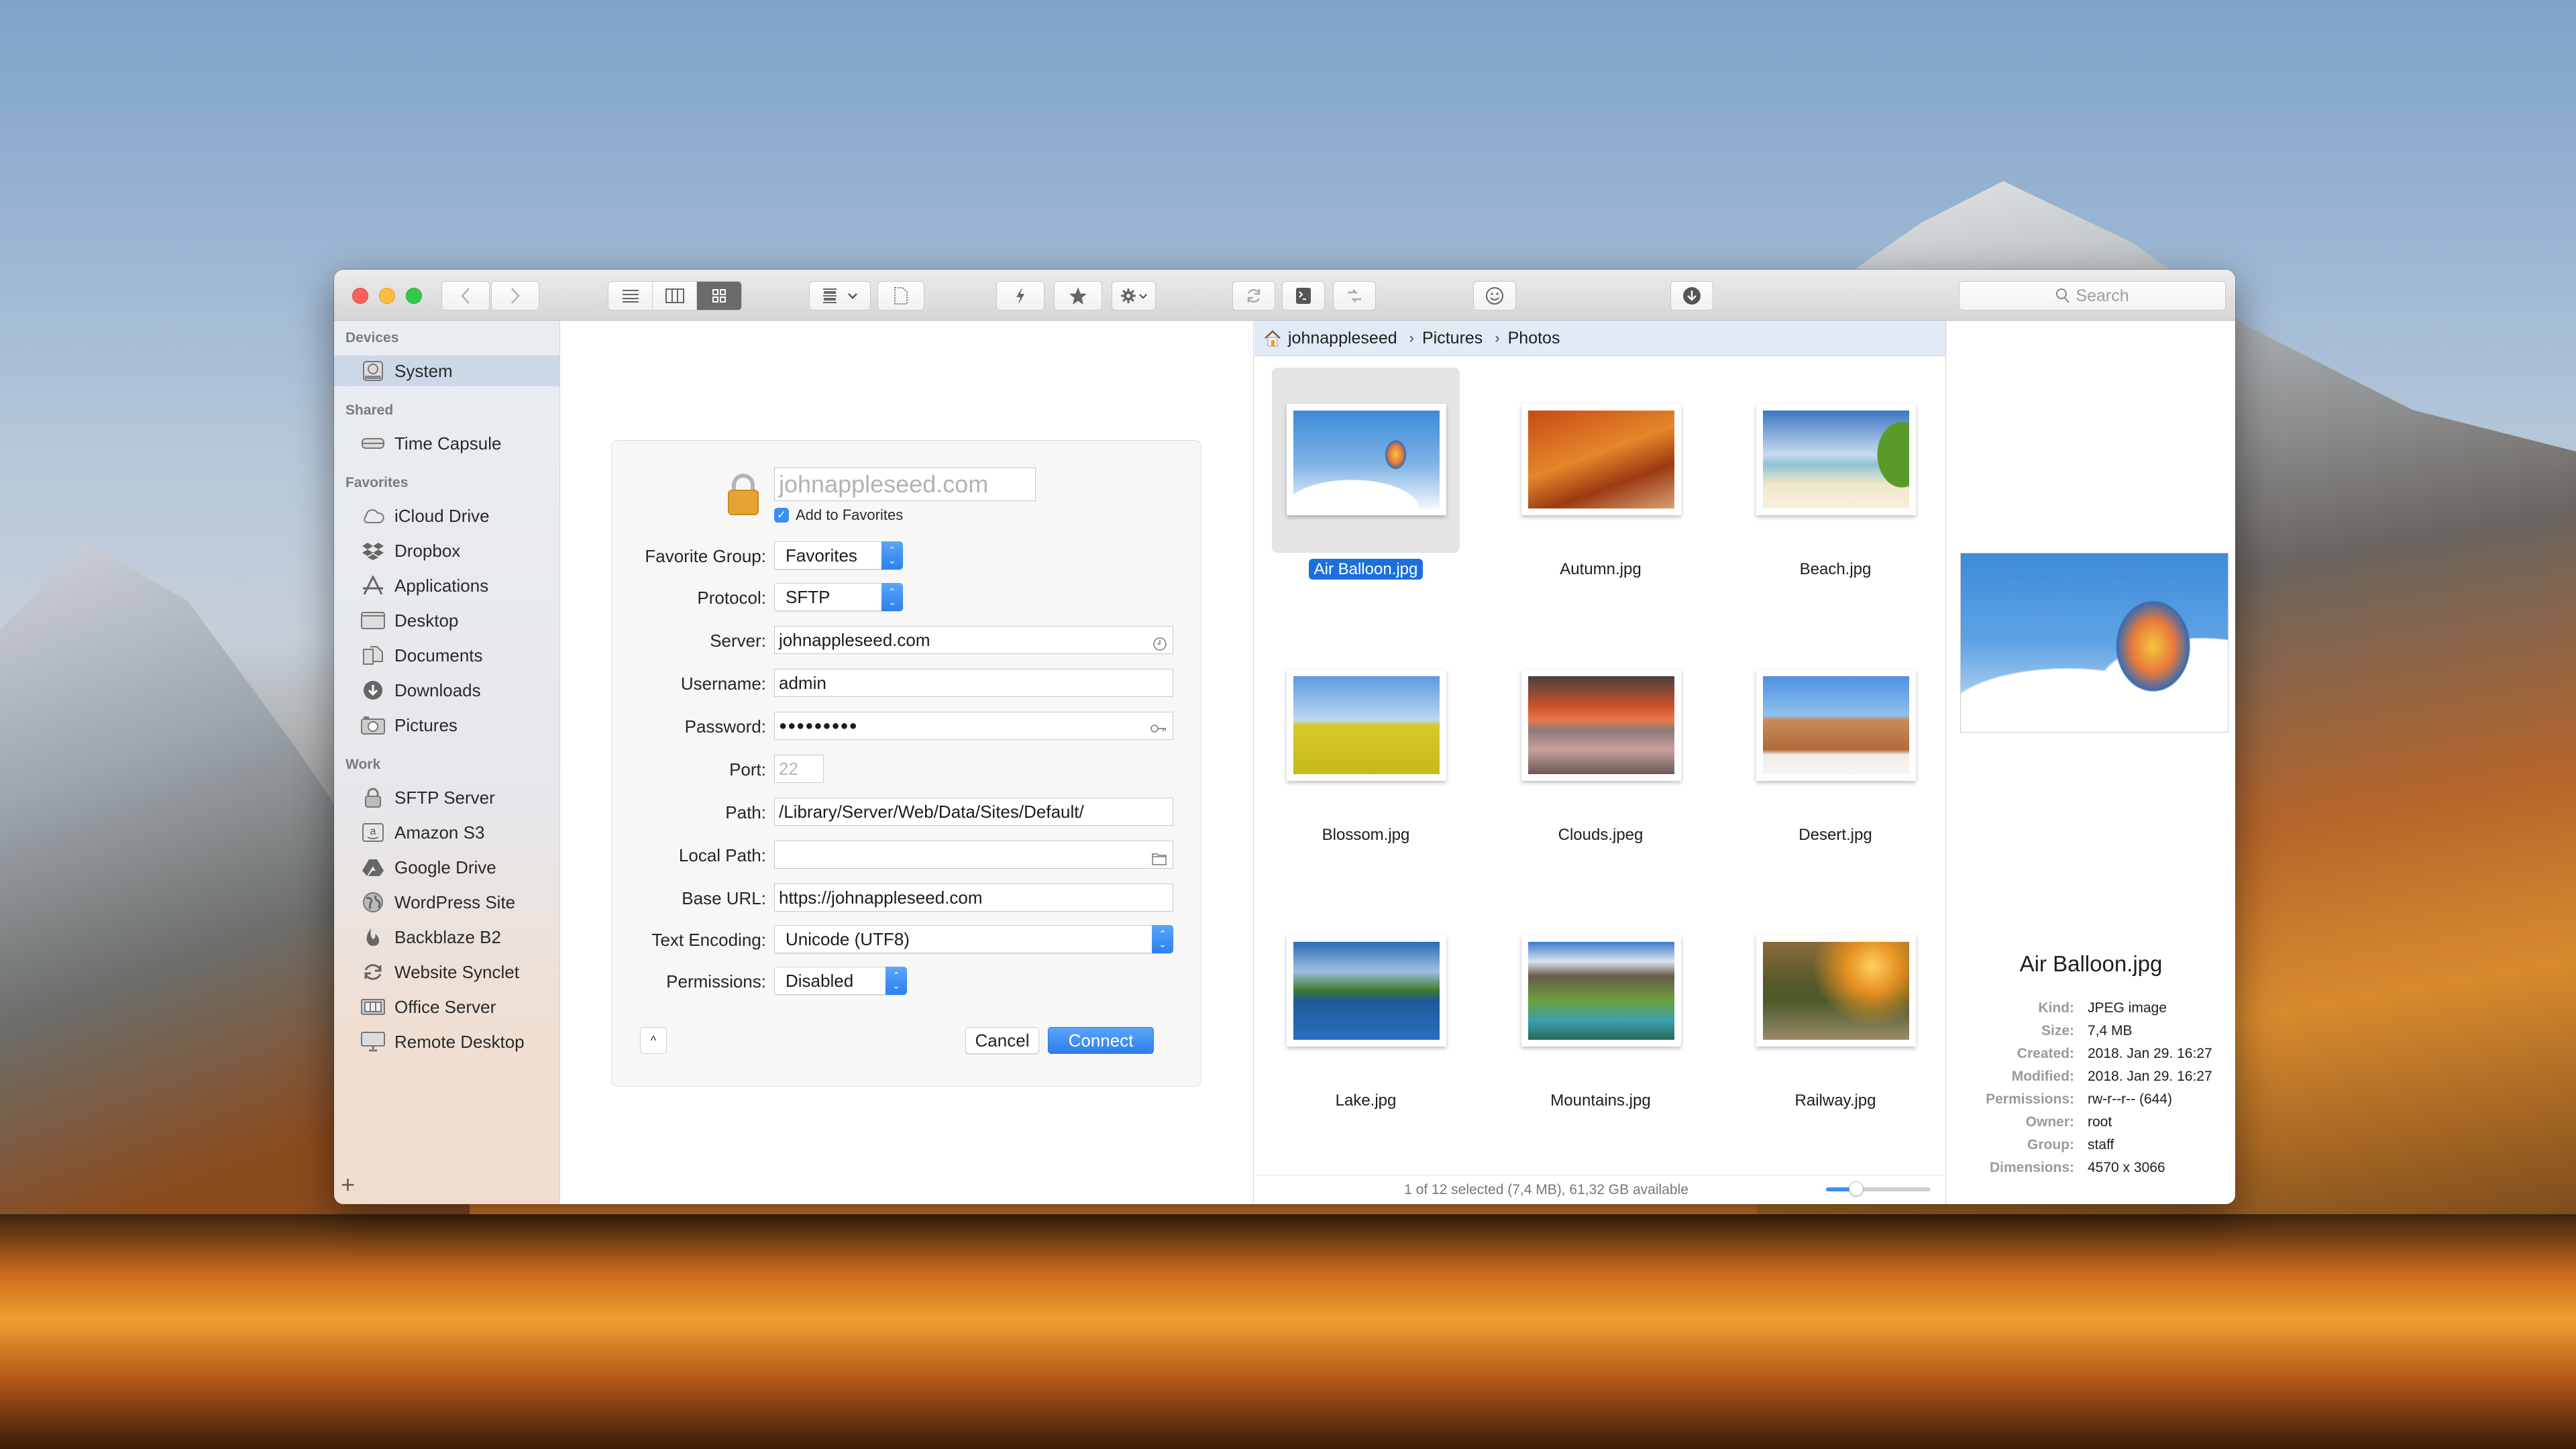 The width and height of the screenshot is (2576, 1449). Describe the element at coordinates (840, 296) in the screenshot. I see `arrange-button` at that location.